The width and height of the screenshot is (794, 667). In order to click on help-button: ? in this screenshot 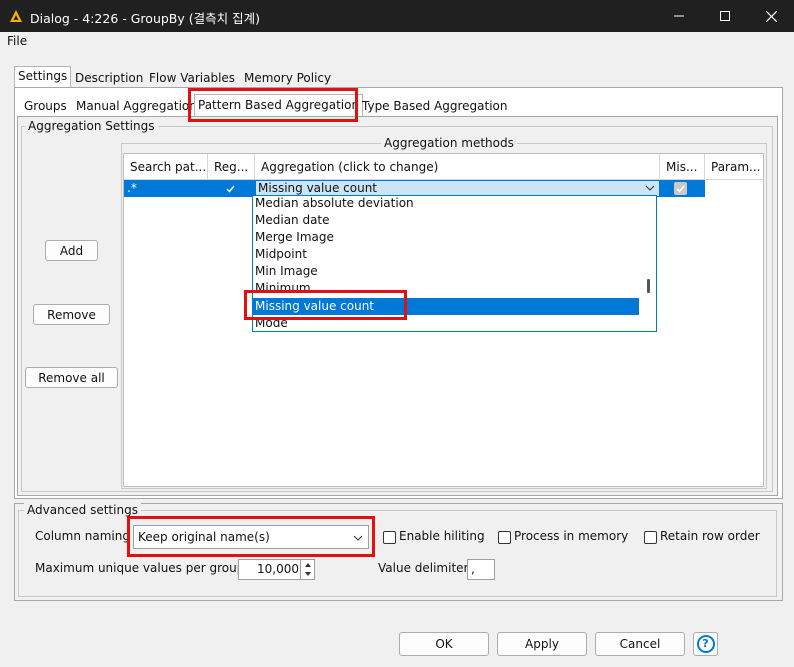, I will do `click(705, 644)`.